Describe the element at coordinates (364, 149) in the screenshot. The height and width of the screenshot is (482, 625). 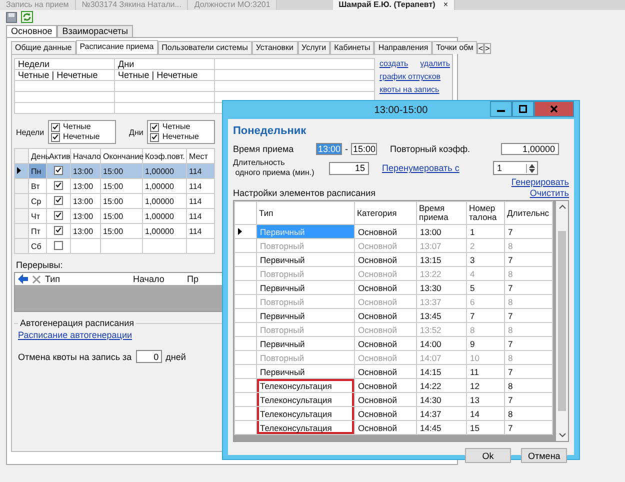
I see `time-to-input: 15:00` at that location.